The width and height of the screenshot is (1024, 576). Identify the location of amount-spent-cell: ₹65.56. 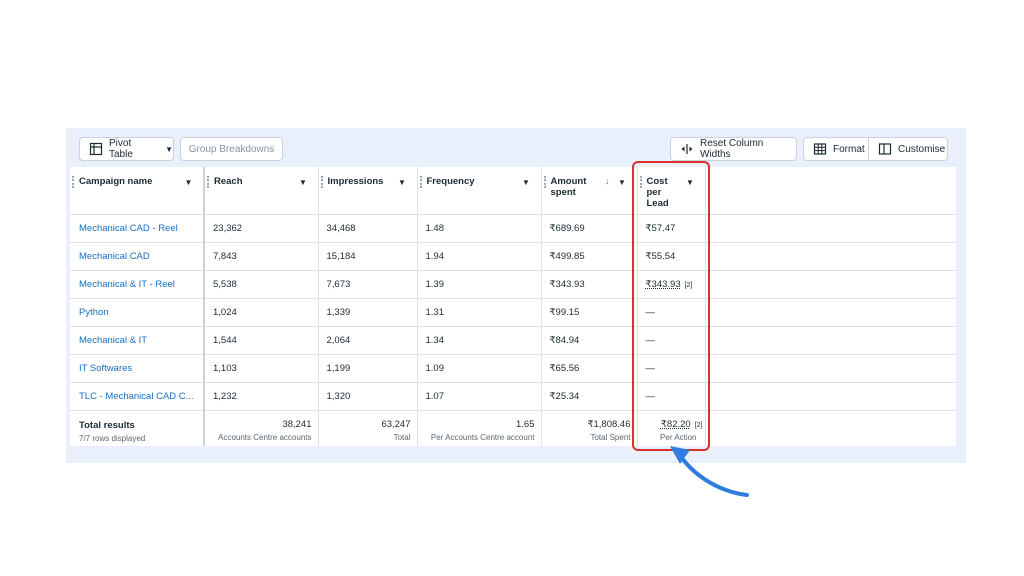
(589, 368).